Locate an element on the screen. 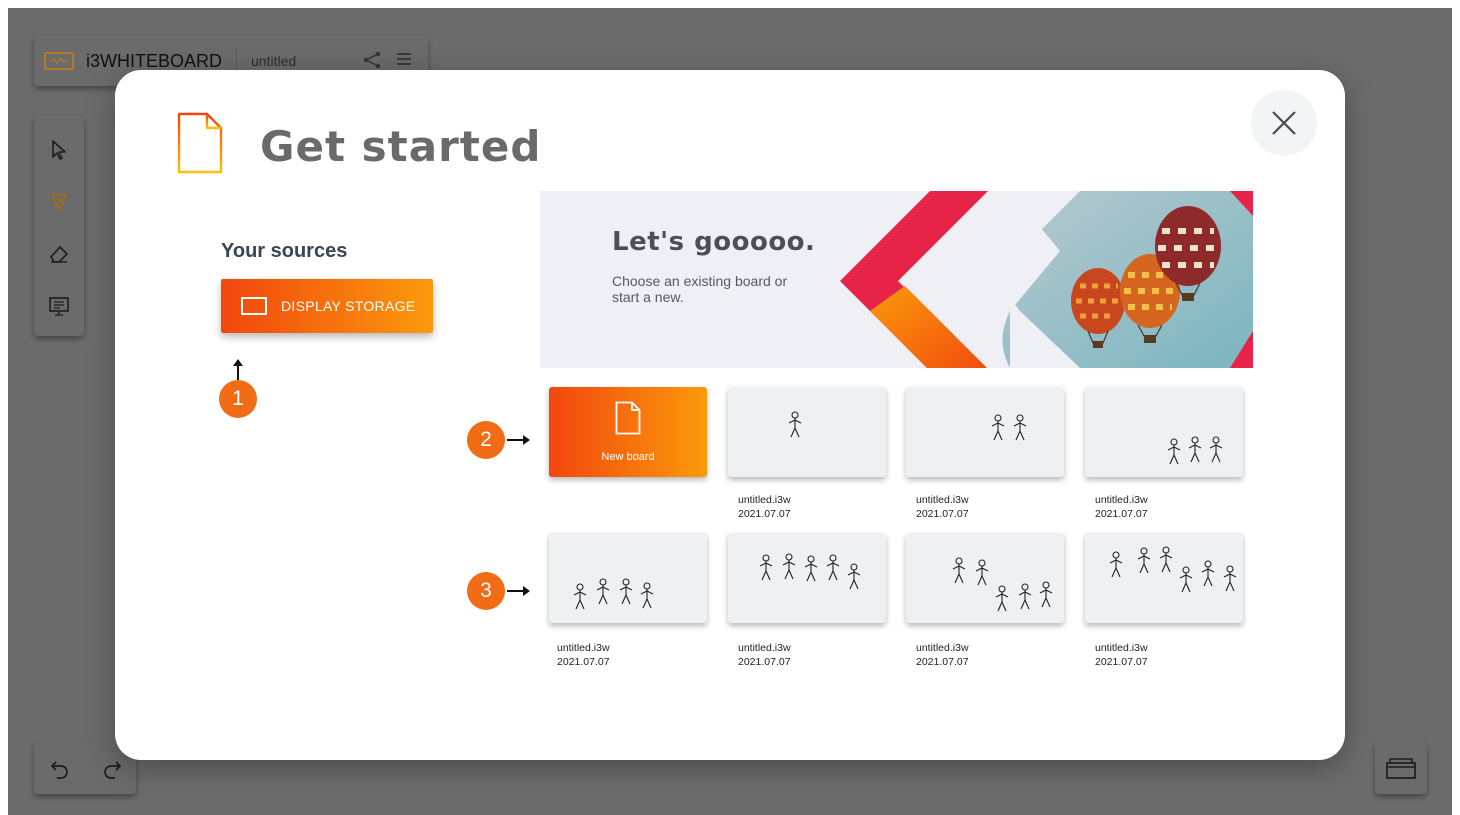 The height and width of the screenshot is (815, 1460). close-button is located at coordinates (1284, 123).